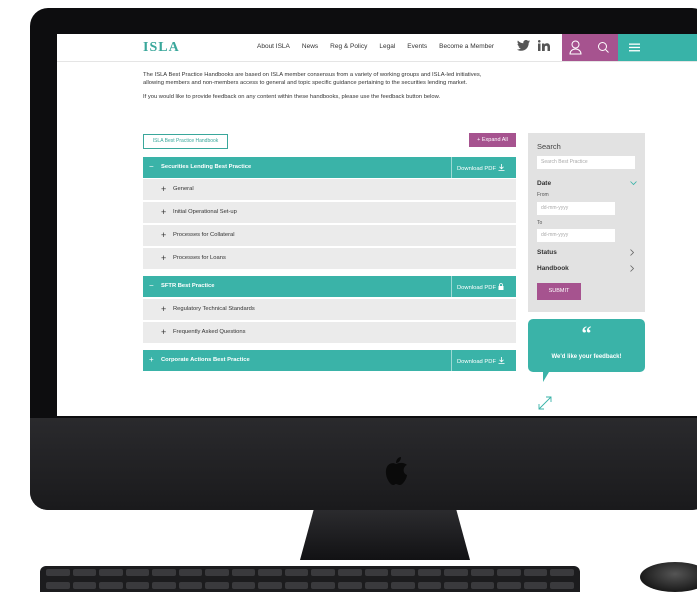 The image size is (697, 592). What do you see at coordinates (576, 235) in the screenshot?
I see `to-date-input: dd-mm-yyyy` at bounding box center [576, 235].